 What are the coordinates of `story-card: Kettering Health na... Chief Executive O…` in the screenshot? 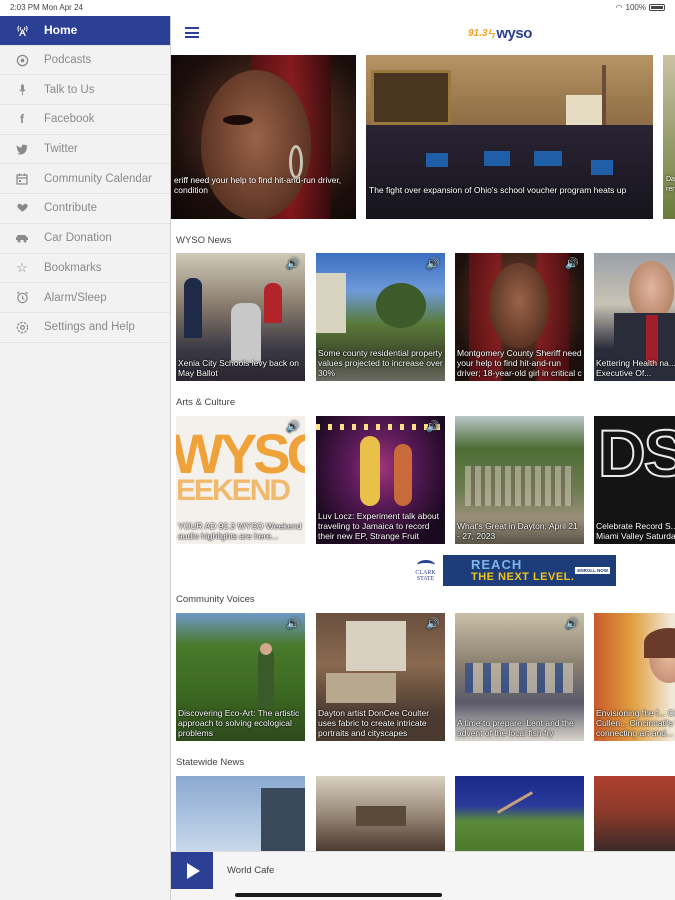 It's located at (634, 317).